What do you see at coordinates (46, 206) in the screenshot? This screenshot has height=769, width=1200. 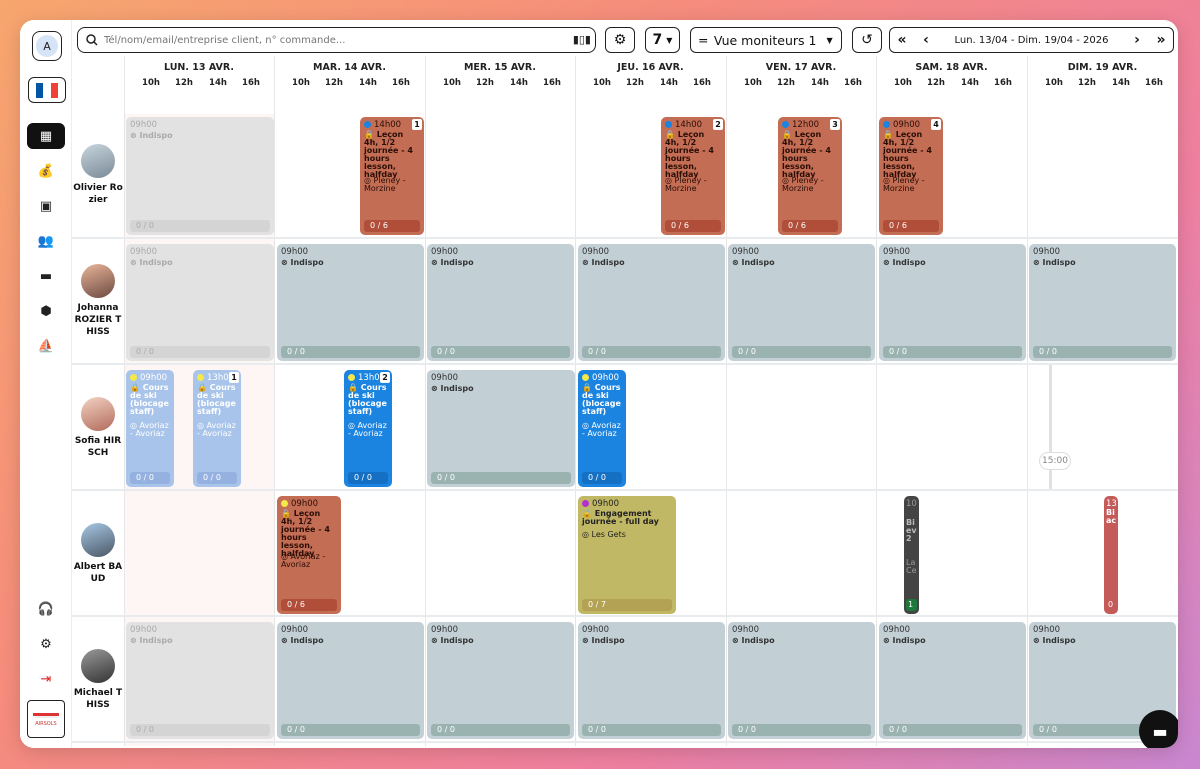 I see `contact-card-icon: ▣` at bounding box center [46, 206].